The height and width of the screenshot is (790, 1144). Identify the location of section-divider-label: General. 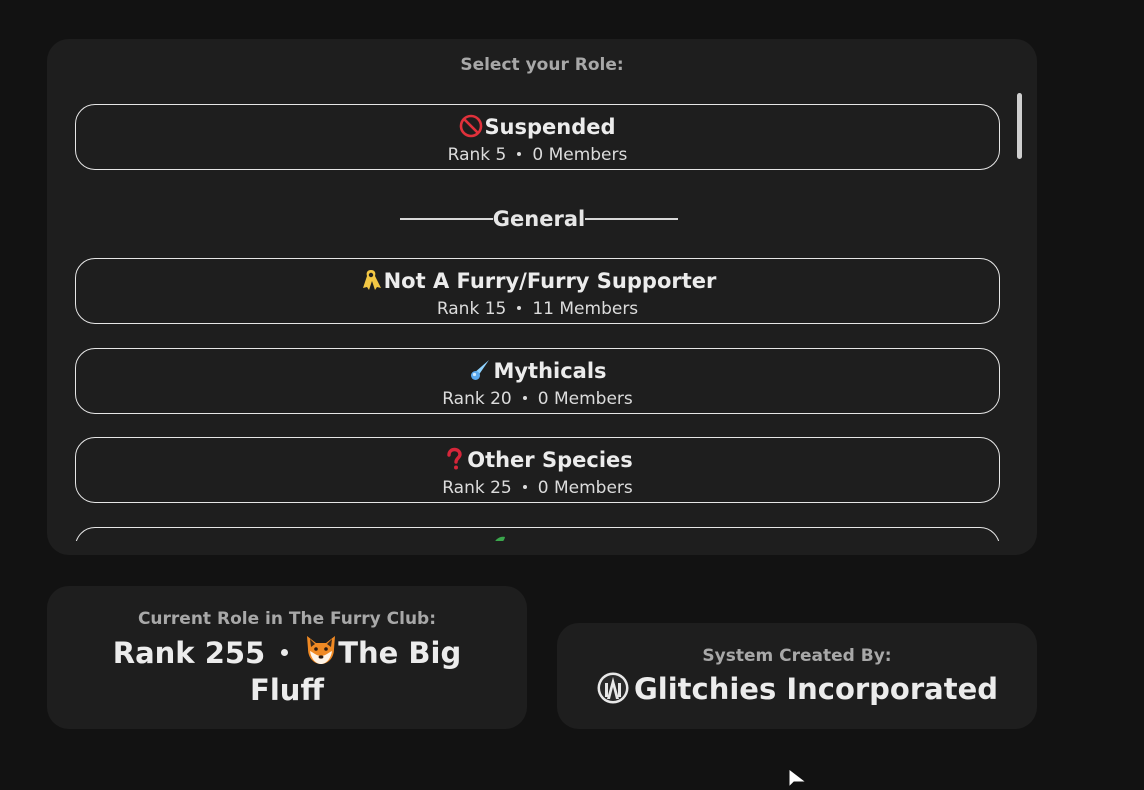
(539, 219).